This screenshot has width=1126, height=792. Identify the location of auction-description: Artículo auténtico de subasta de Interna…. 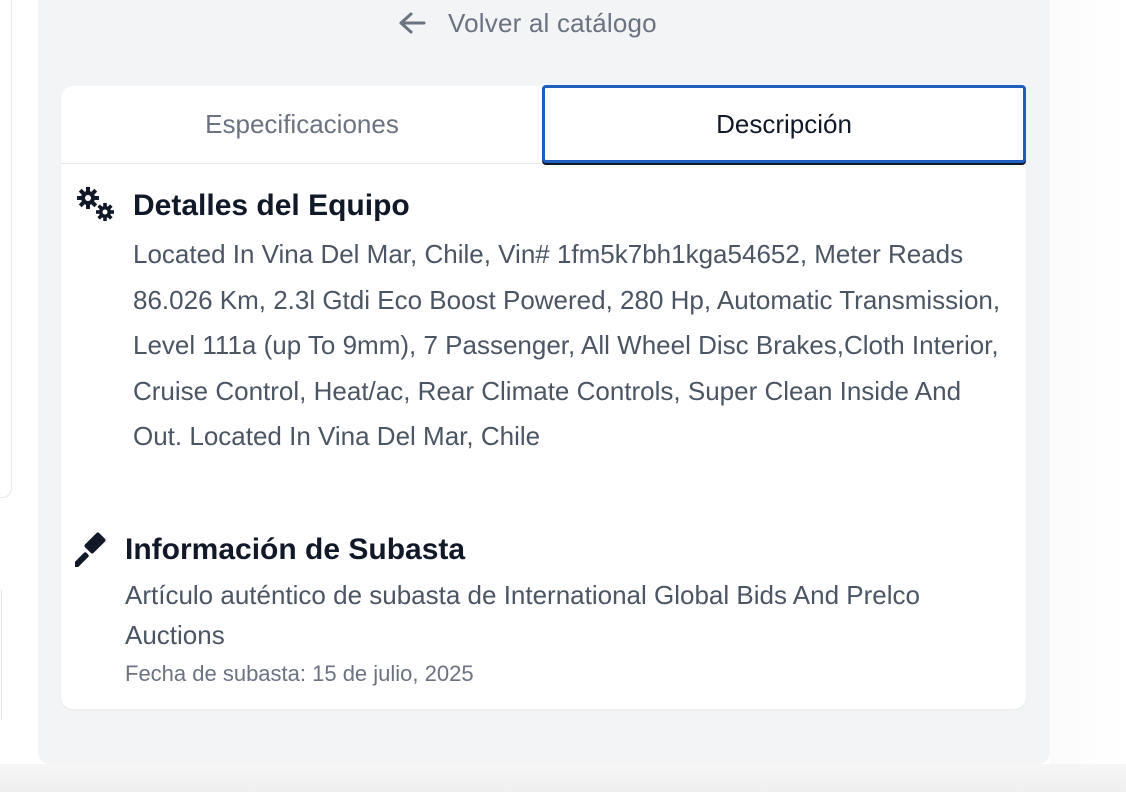
(522, 615).